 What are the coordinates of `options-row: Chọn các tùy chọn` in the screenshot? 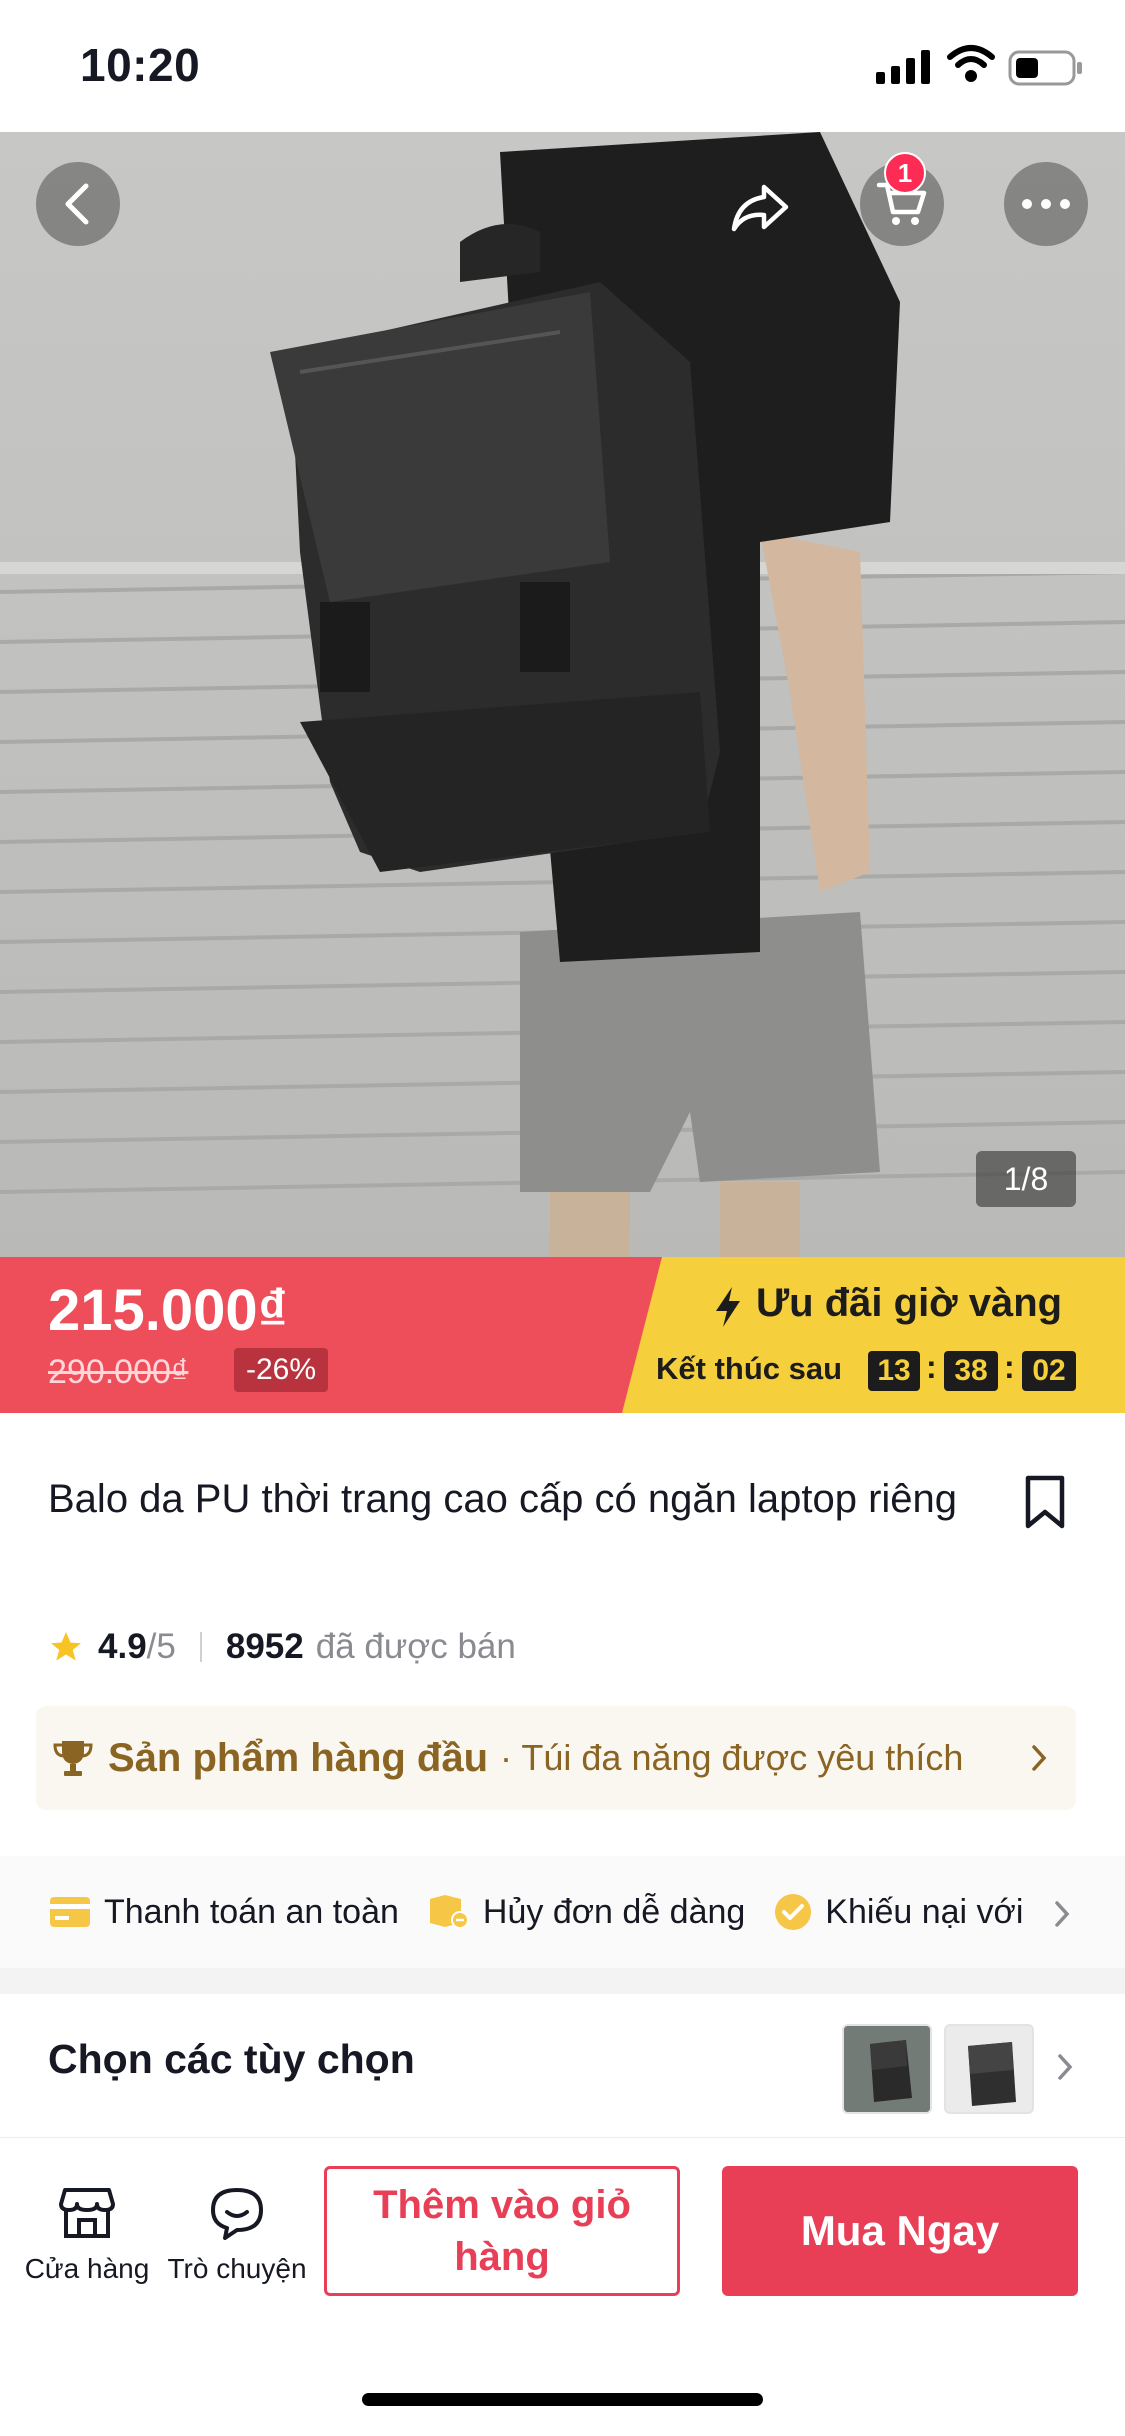 It's located at (562, 2066).